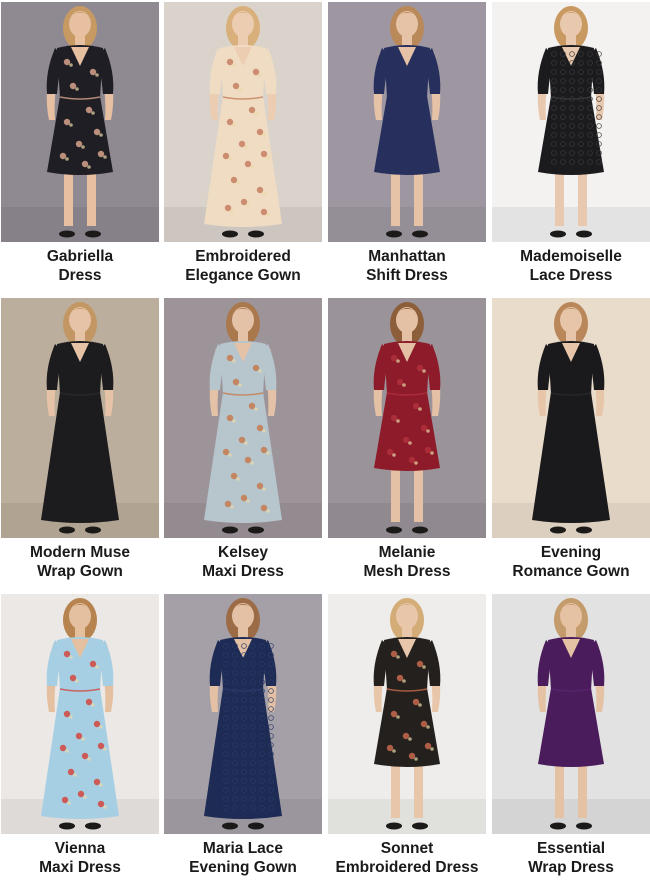 The height and width of the screenshot is (883, 650). I want to click on product-name-line-2: Dress, so click(80, 275).